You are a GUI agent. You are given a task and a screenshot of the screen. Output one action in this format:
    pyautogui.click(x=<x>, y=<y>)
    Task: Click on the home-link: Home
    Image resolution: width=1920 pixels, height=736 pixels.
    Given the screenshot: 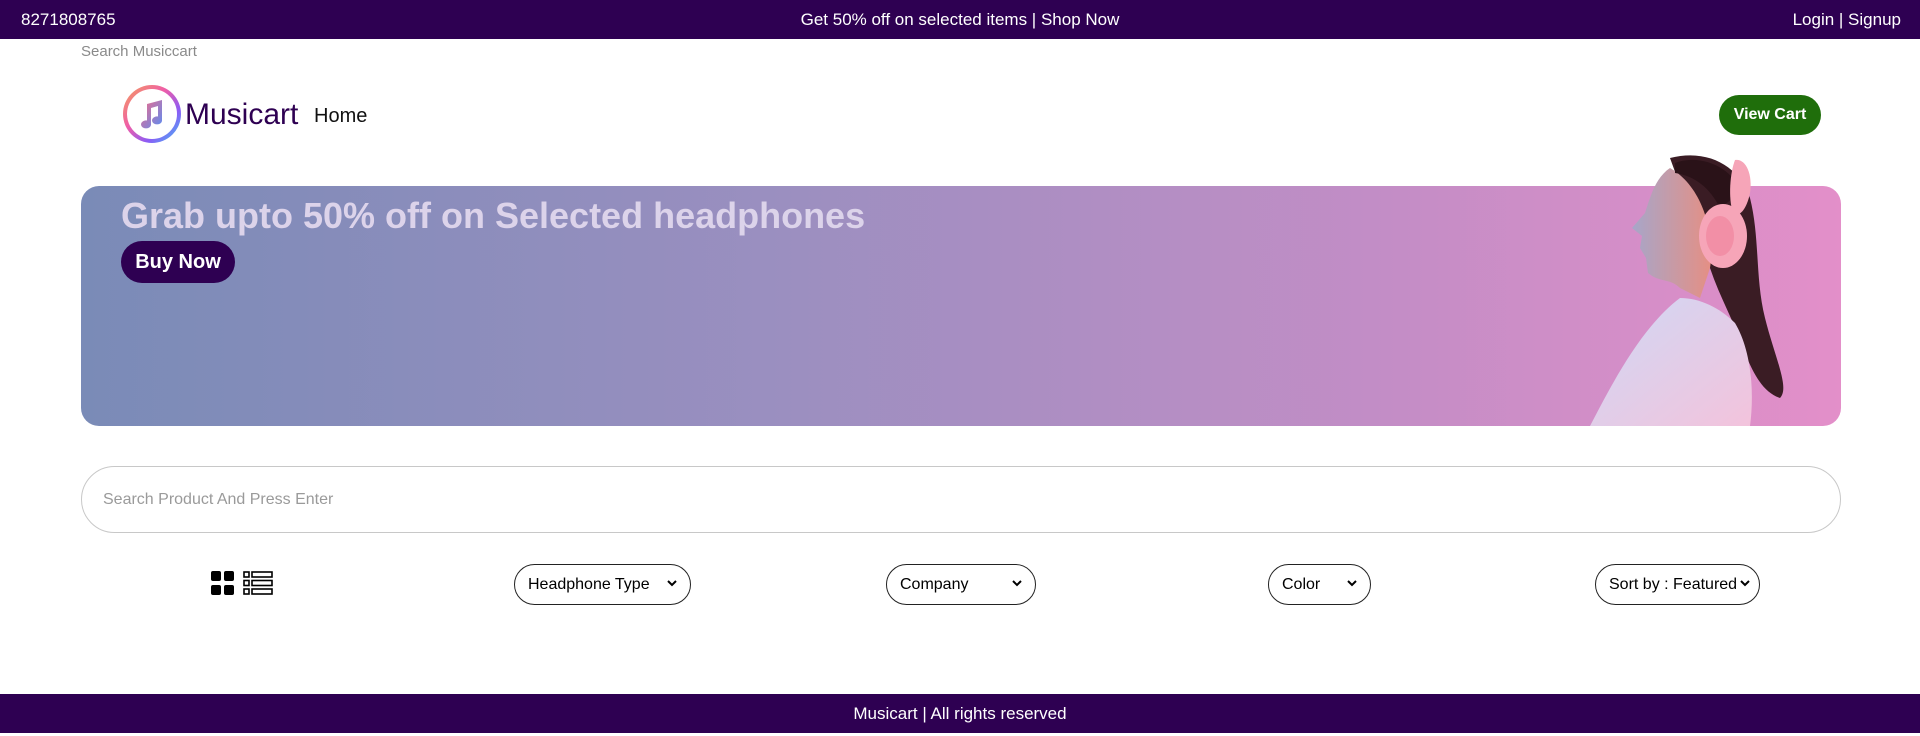 What is the action you would take?
    pyautogui.click(x=340, y=116)
    